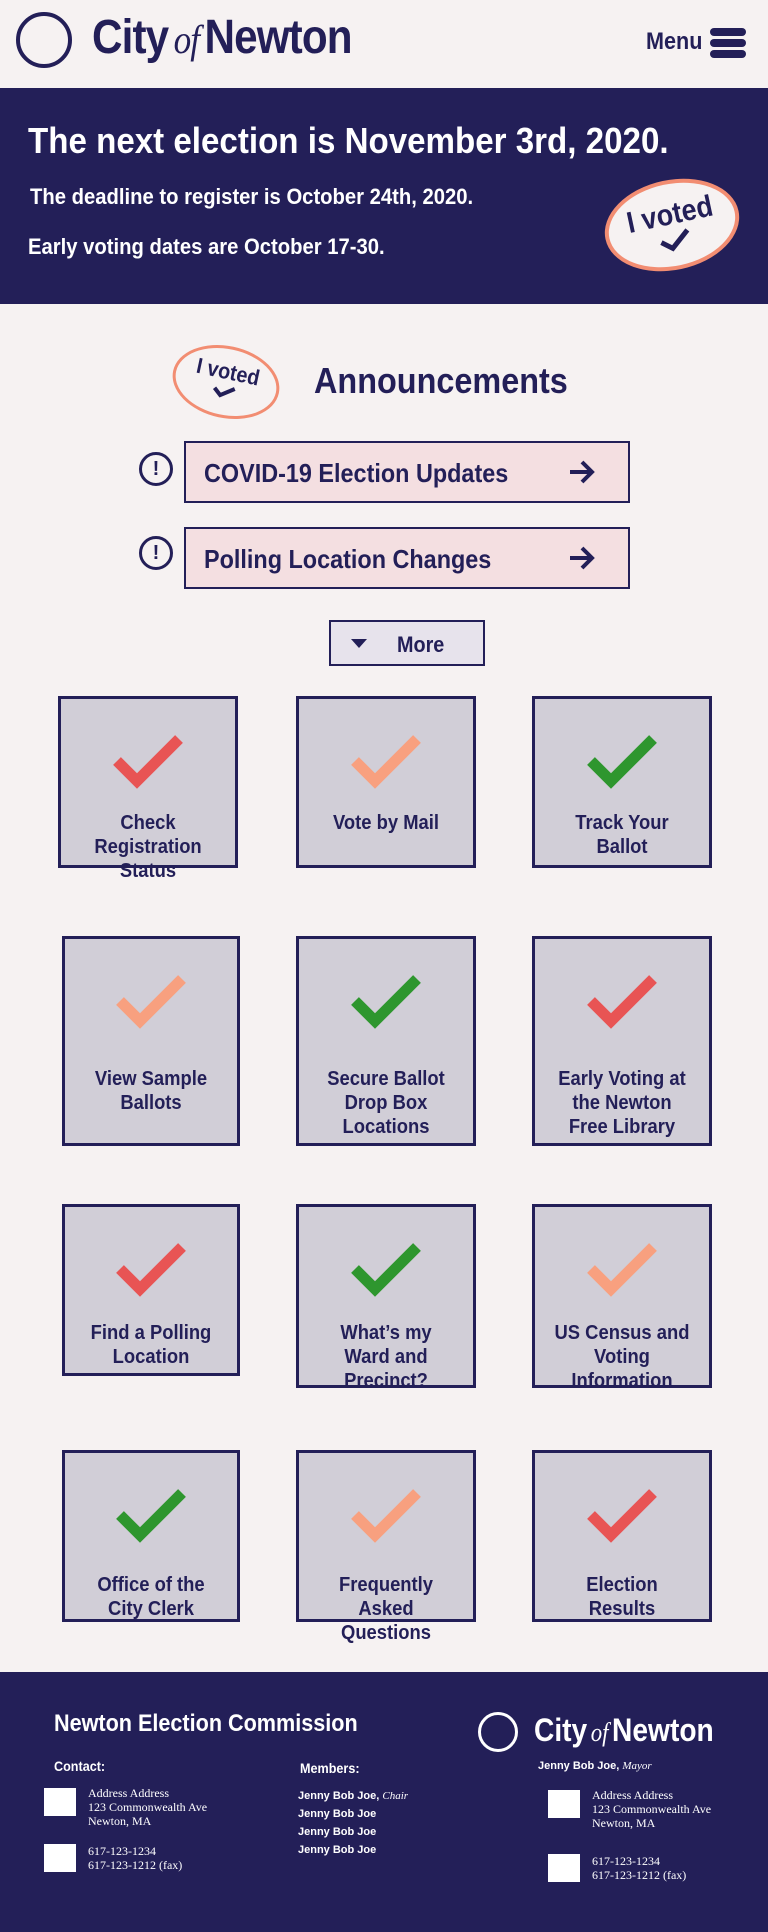  I want to click on tile-label: View Sample Ballots, so click(151, 1091).